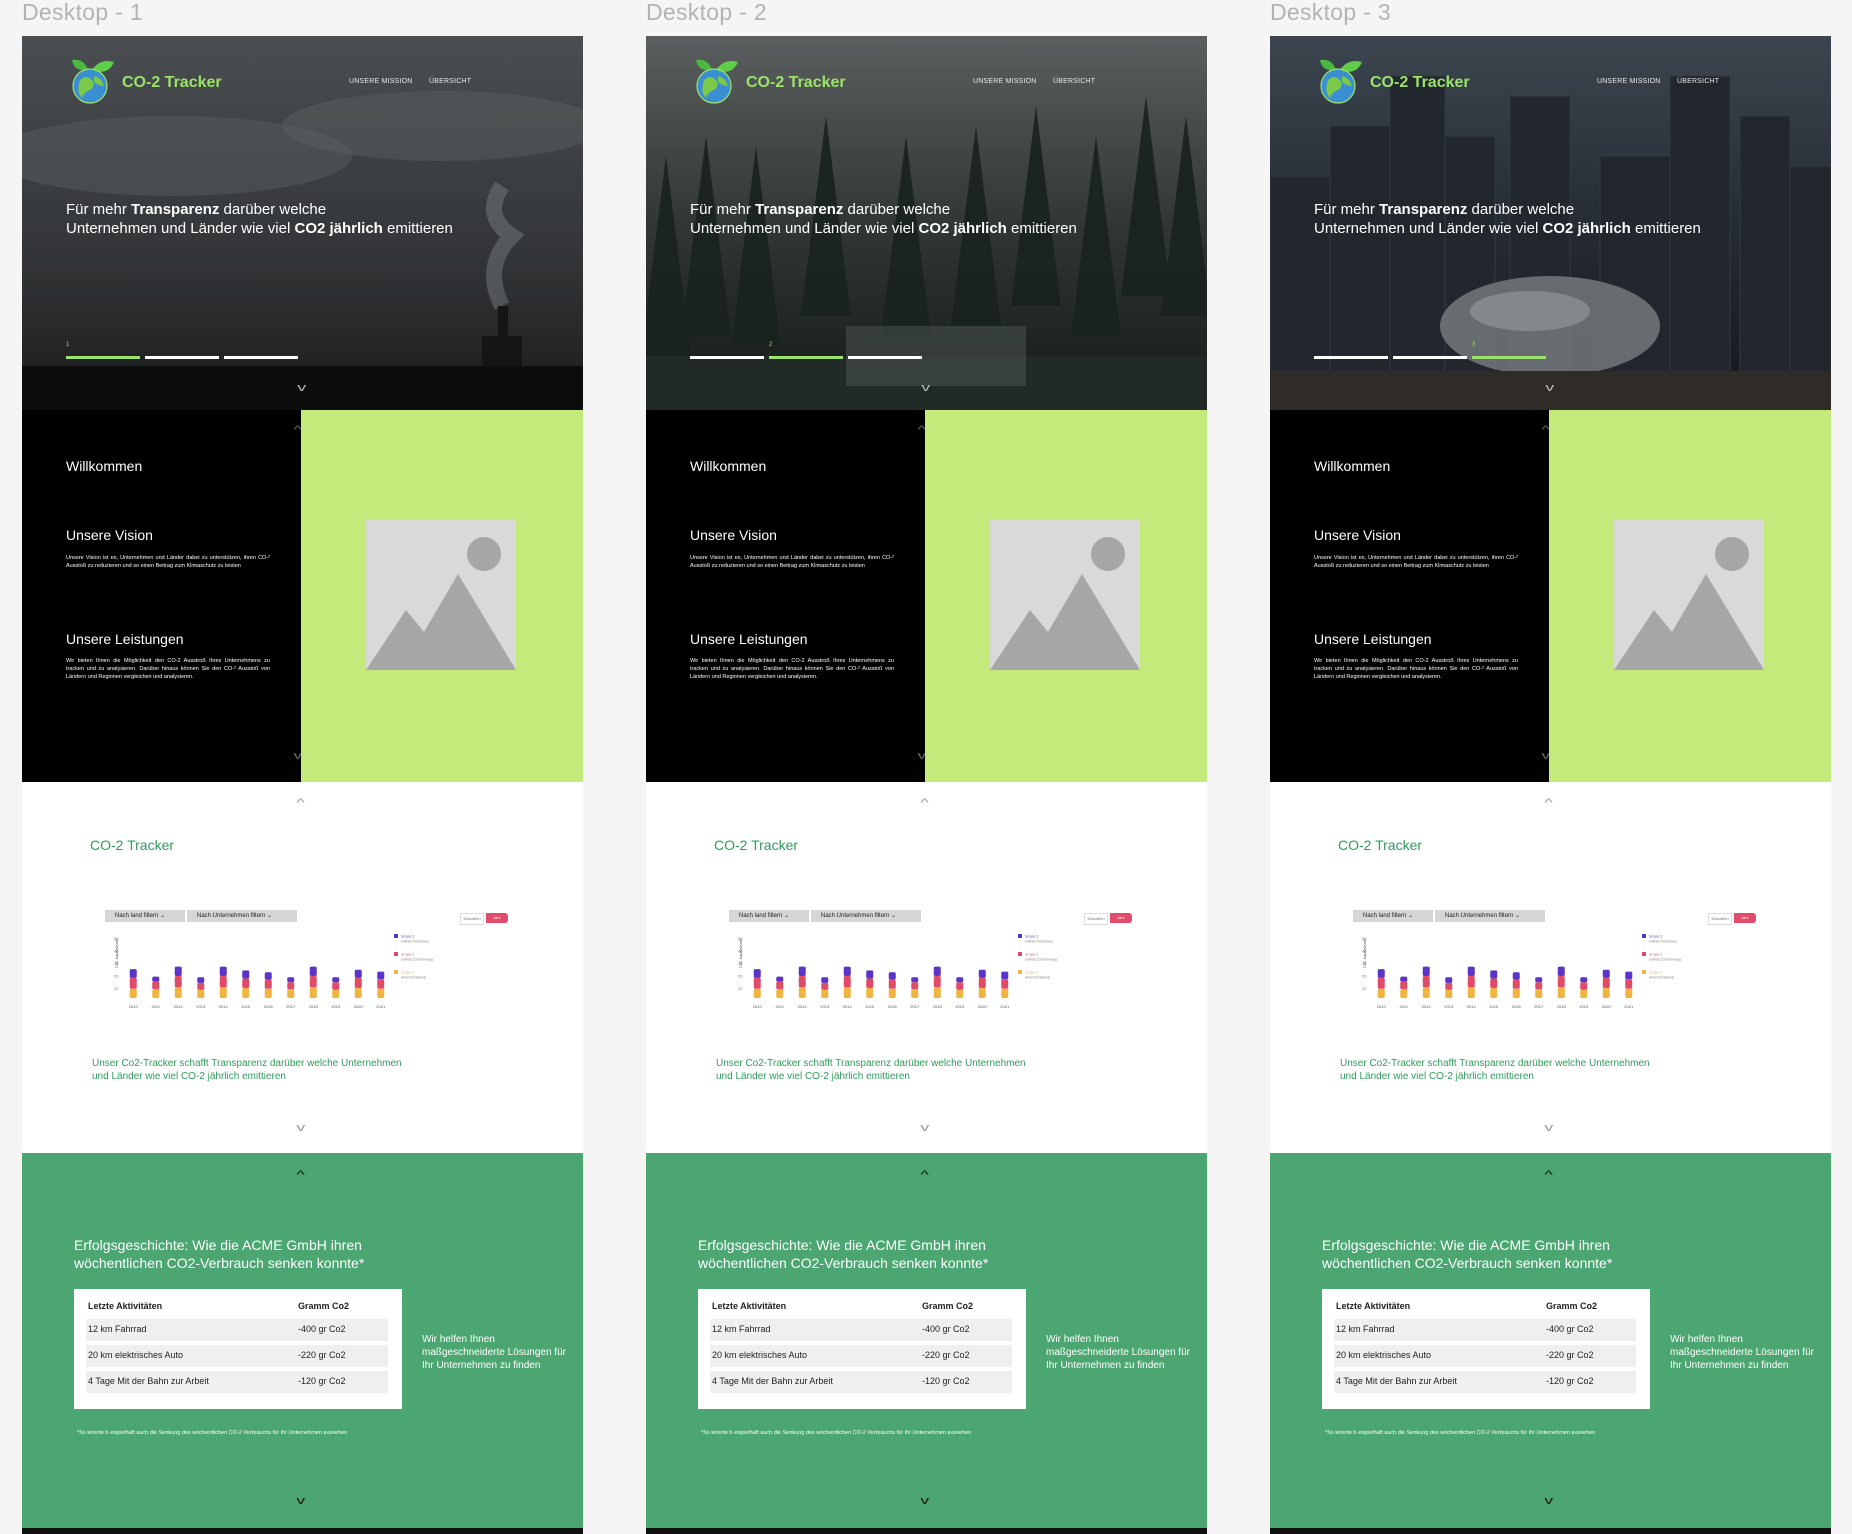  Describe the element at coordinates (82, 13) in the screenshot. I see `frame-title: Desktop - 1` at that location.